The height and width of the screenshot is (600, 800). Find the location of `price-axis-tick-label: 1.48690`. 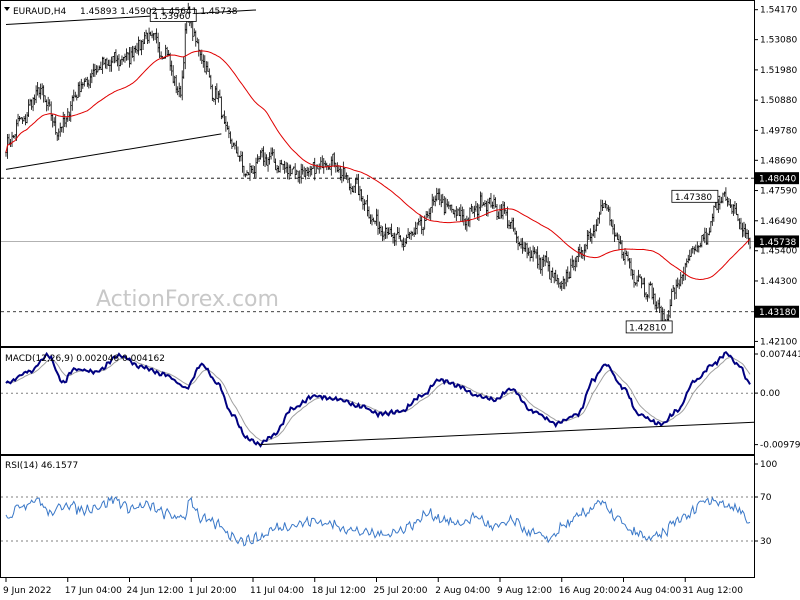

price-axis-tick-label: 1.48690 is located at coordinates (778, 161).